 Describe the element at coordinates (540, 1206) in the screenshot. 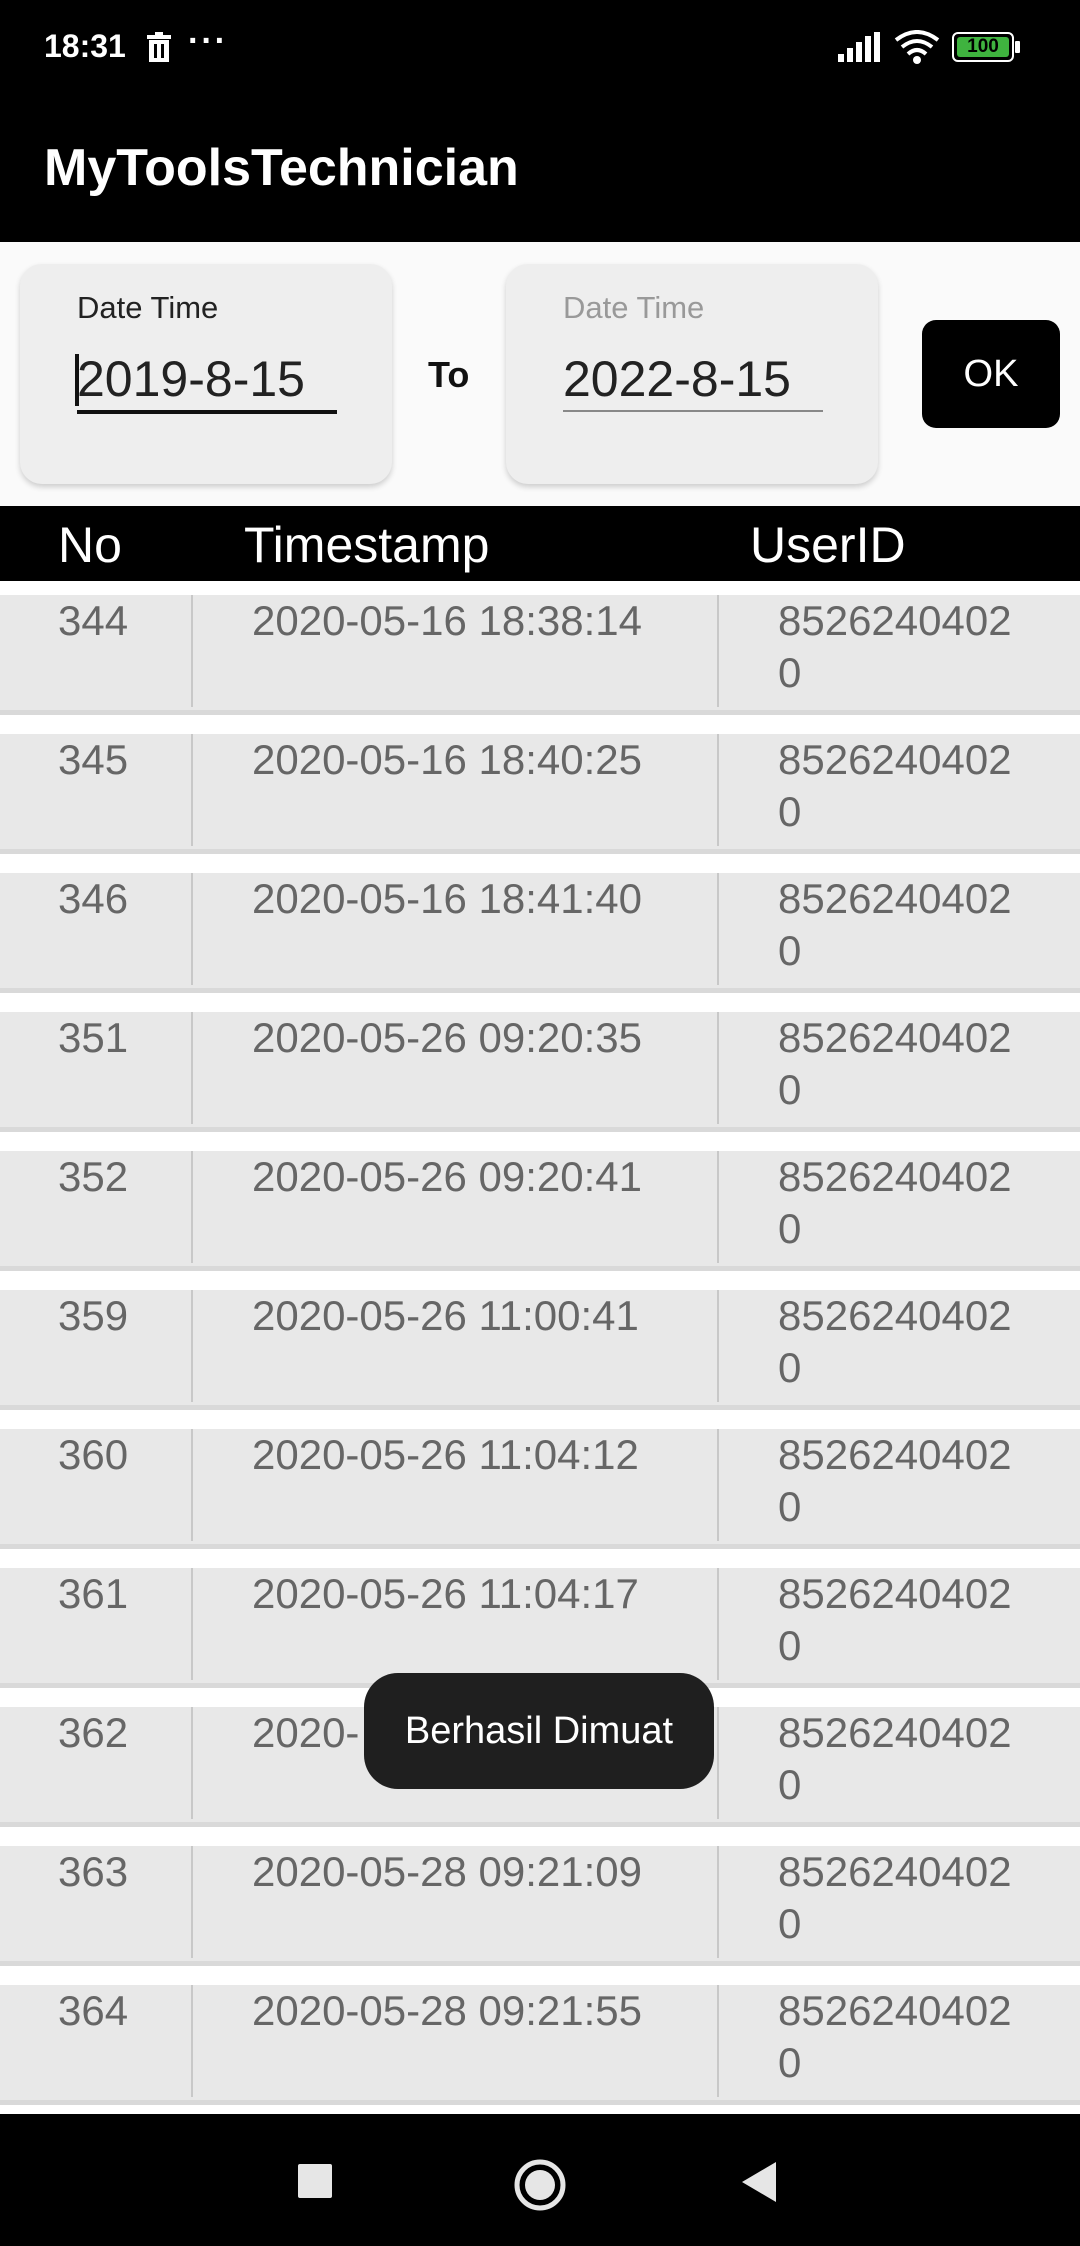

I see `table-row: 352 2020-05-26 09:20:41 85262404020` at that location.